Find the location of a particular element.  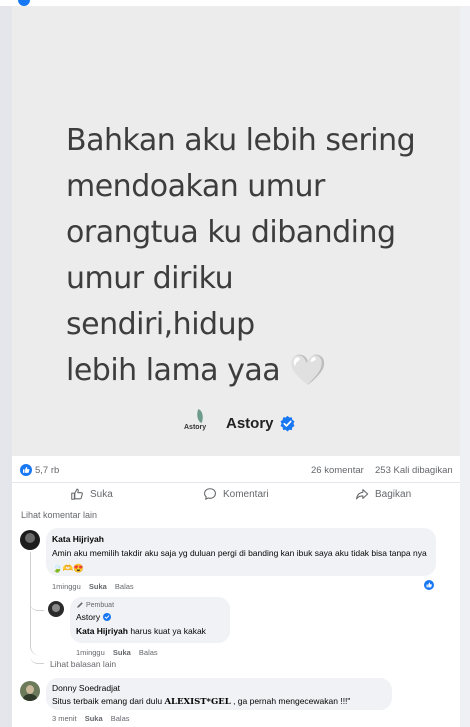

pencil-icon is located at coordinates (80, 605).